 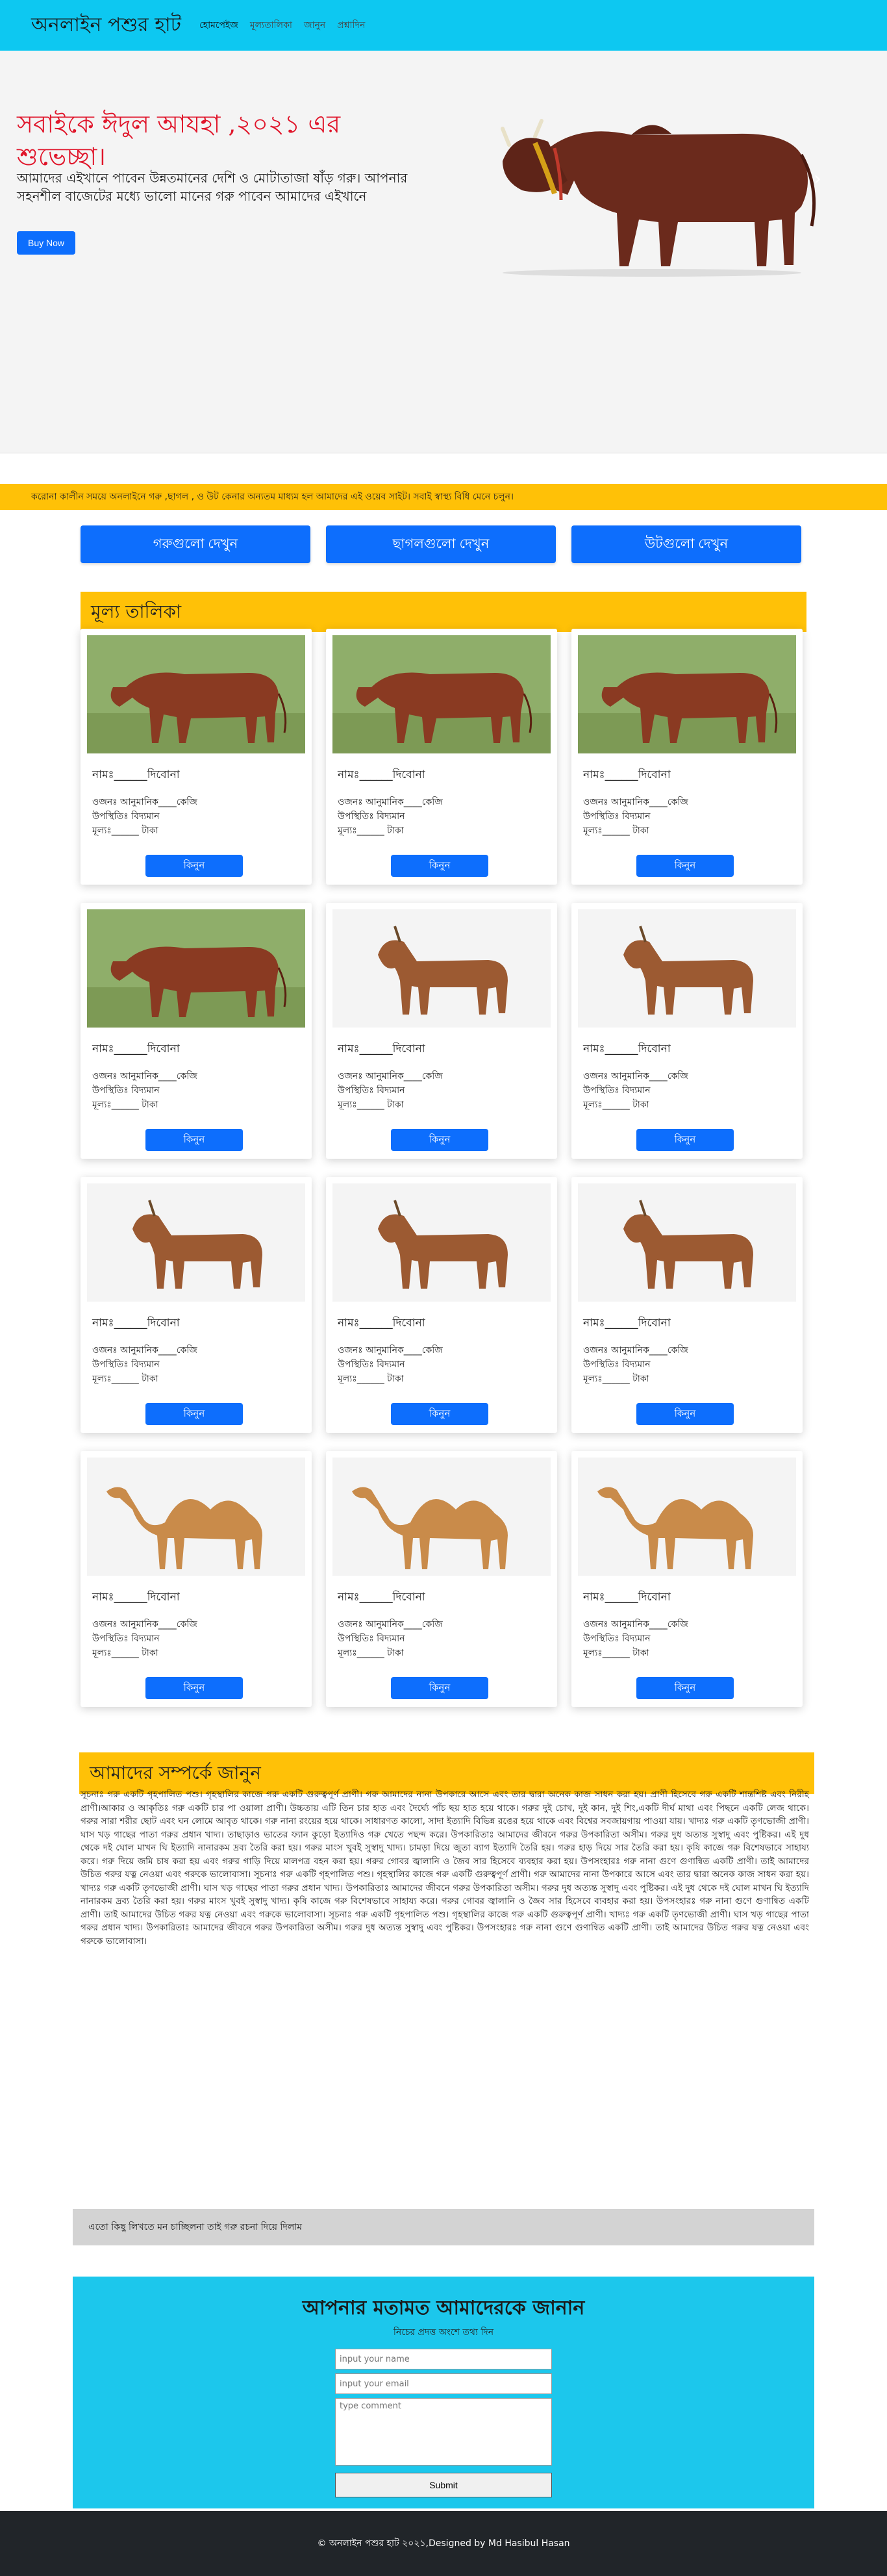 I want to click on feedback-subtitle: নিচের প্রদত্ত অংশে তথ্য দিন, so click(x=443, y=2332).